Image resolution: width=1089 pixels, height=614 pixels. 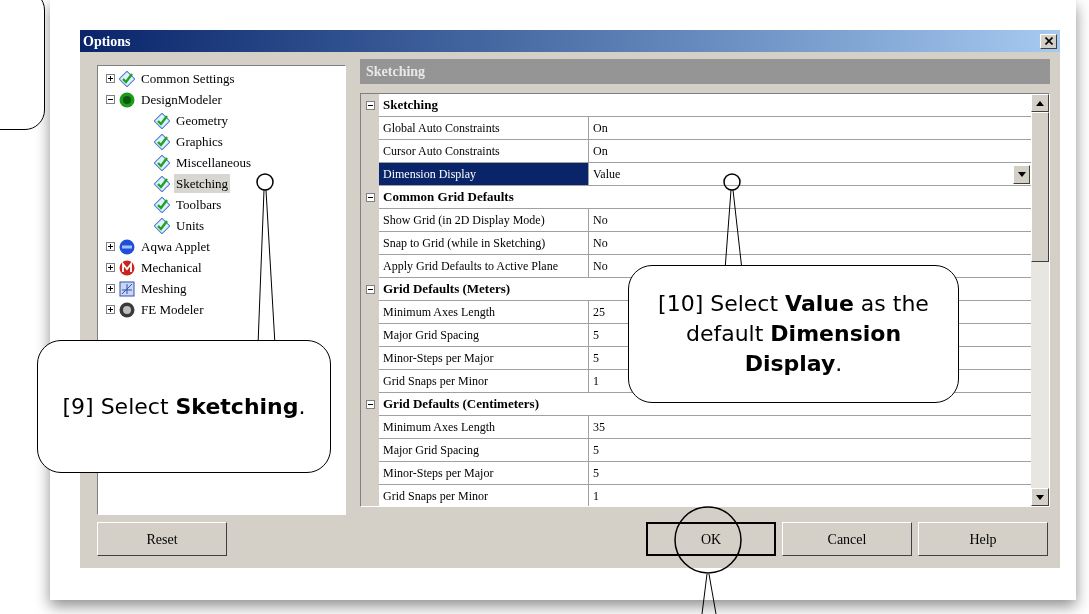 What do you see at coordinates (1040, 103) in the screenshot?
I see `scroll-up-icon` at bounding box center [1040, 103].